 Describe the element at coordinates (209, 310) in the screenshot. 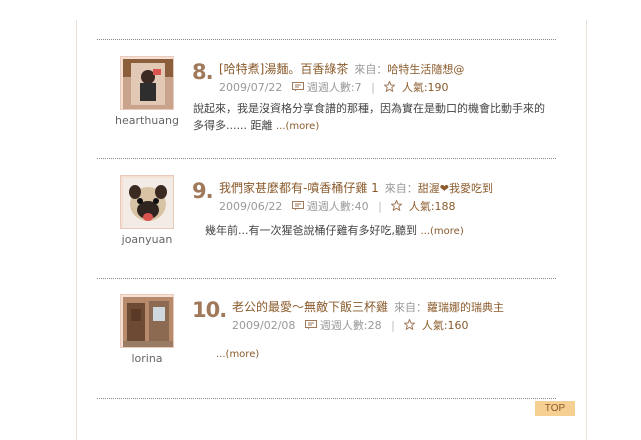

I see `rank-number: 10.` at that location.